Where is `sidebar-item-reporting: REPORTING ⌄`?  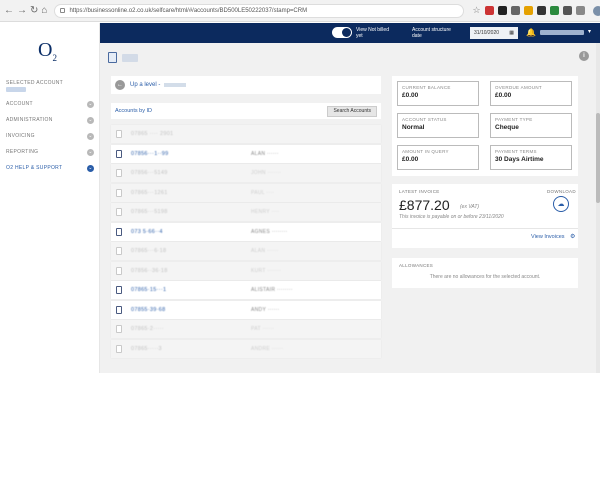
sidebar-item-reporting: REPORTING ⌄ is located at coordinates (50, 152).